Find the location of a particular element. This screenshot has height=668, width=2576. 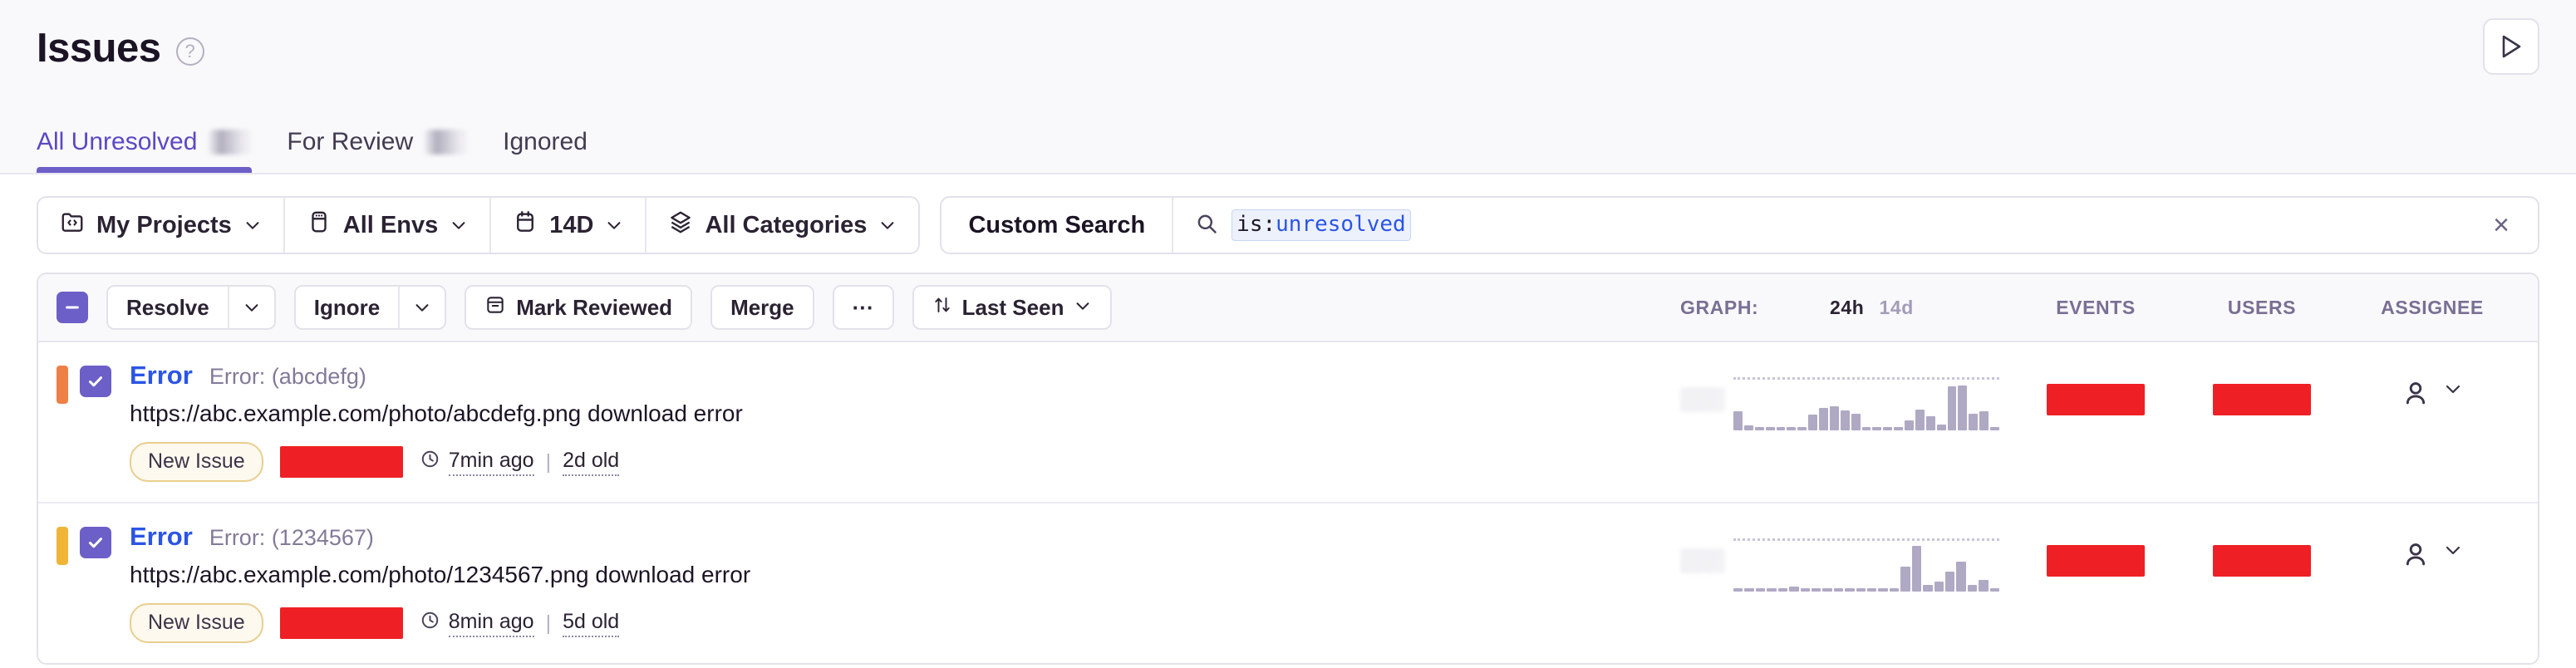

filter-label: All Envs is located at coordinates (390, 224).